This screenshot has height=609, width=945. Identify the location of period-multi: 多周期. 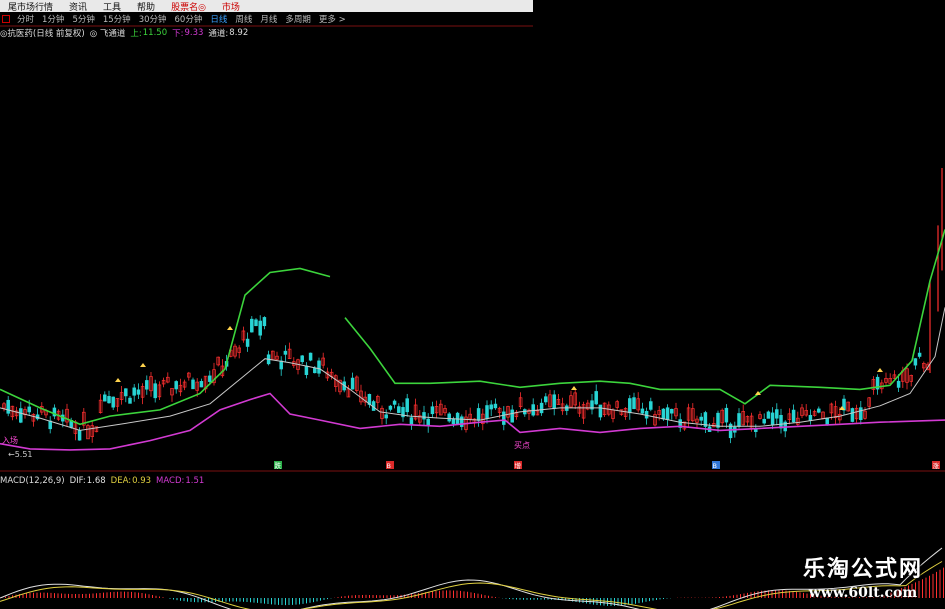
(298, 19).